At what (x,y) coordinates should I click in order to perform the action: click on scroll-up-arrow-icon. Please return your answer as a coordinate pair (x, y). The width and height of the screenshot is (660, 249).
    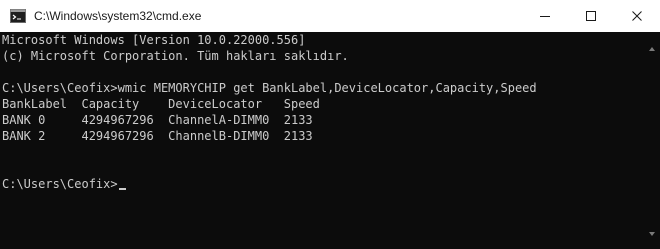
    Looking at the image, I should click on (652, 49).